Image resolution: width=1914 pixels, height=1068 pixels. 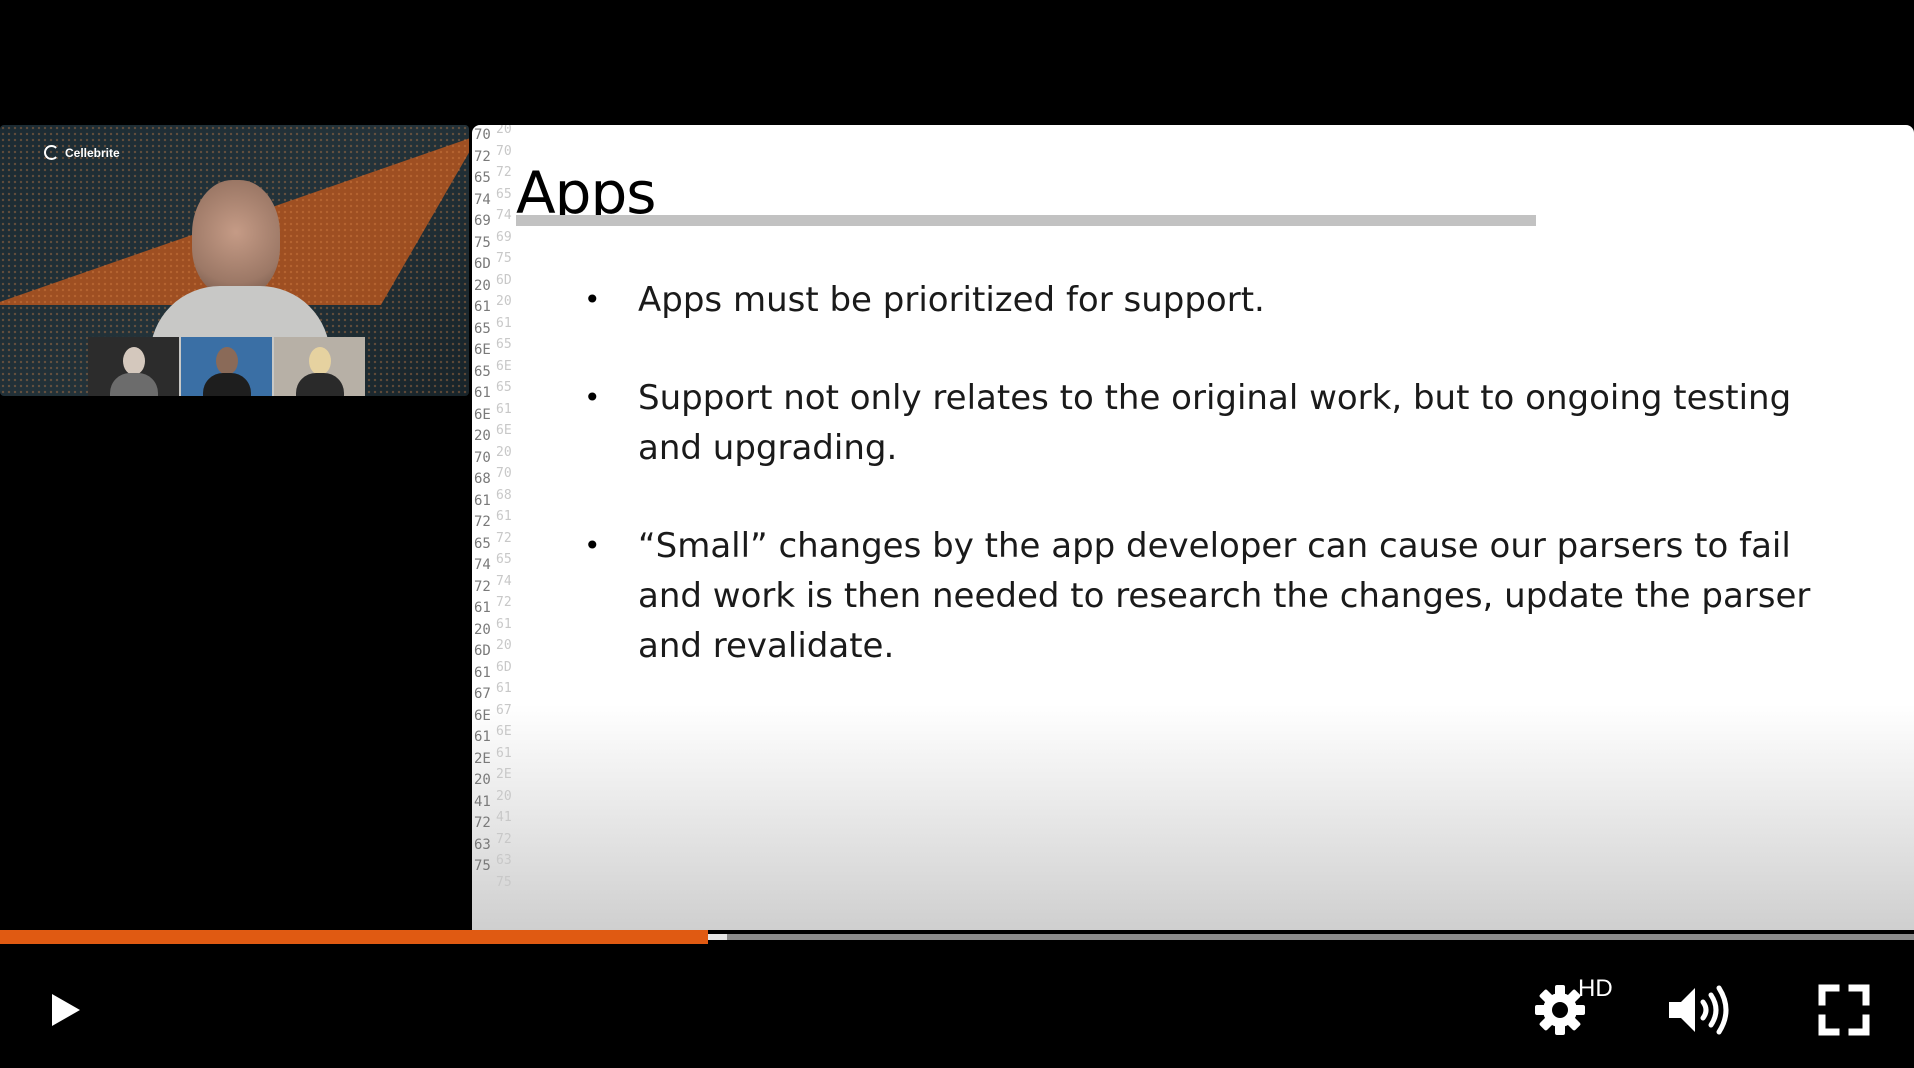 What do you see at coordinates (1026, 220) in the screenshot?
I see `title-underline` at bounding box center [1026, 220].